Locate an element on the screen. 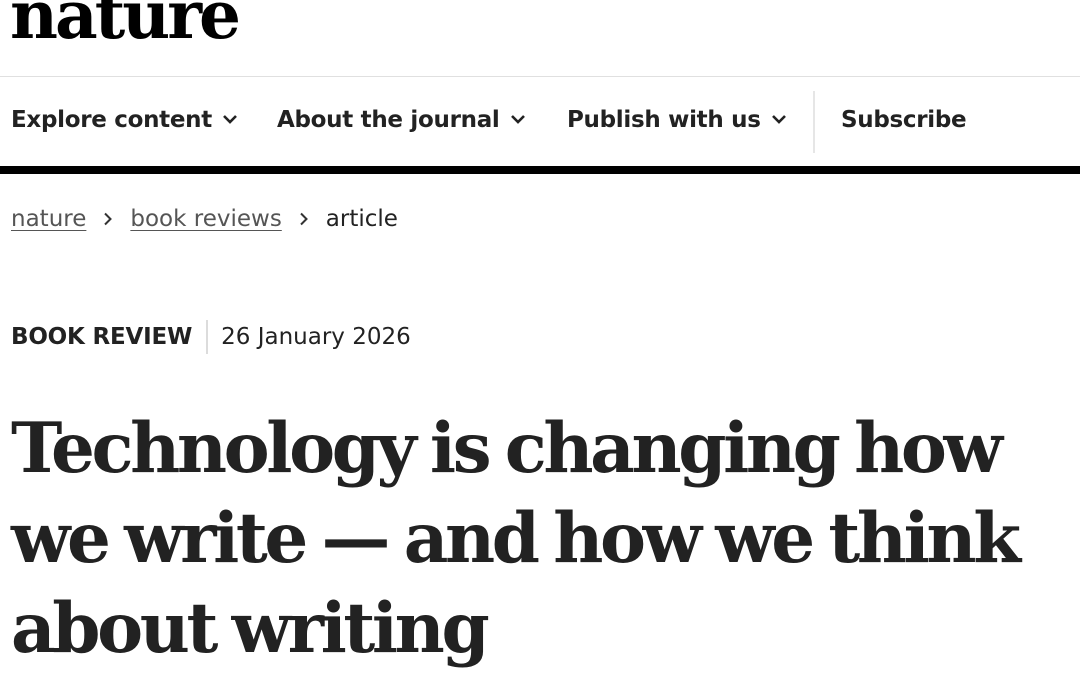 The width and height of the screenshot is (1080, 674). breadcrumb: nature book reviews article is located at coordinates (204, 219).